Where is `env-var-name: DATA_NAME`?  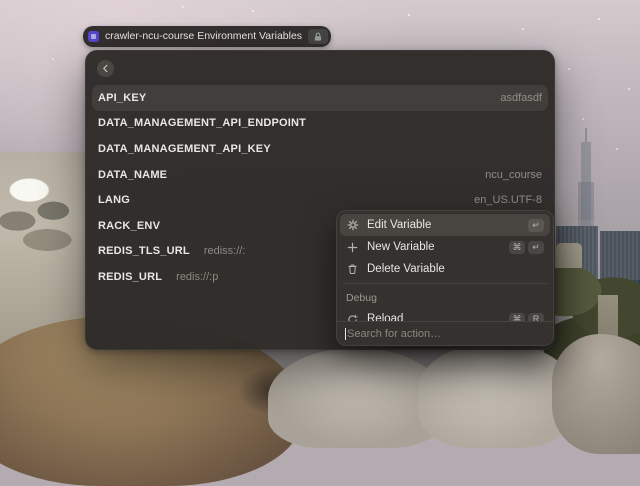 env-var-name: DATA_NAME is located at coordinates (133, 174).